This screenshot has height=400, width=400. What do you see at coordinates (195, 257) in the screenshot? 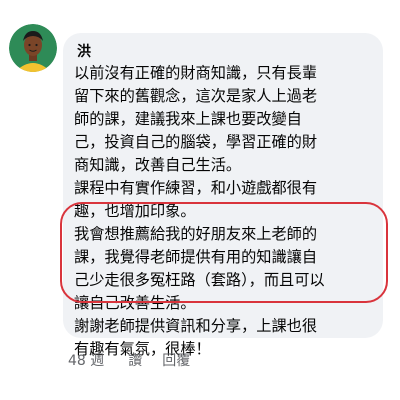
I see `comment-line: 課，我覺得老師提供有用的知識讓自` at bounding box center [195, 257].